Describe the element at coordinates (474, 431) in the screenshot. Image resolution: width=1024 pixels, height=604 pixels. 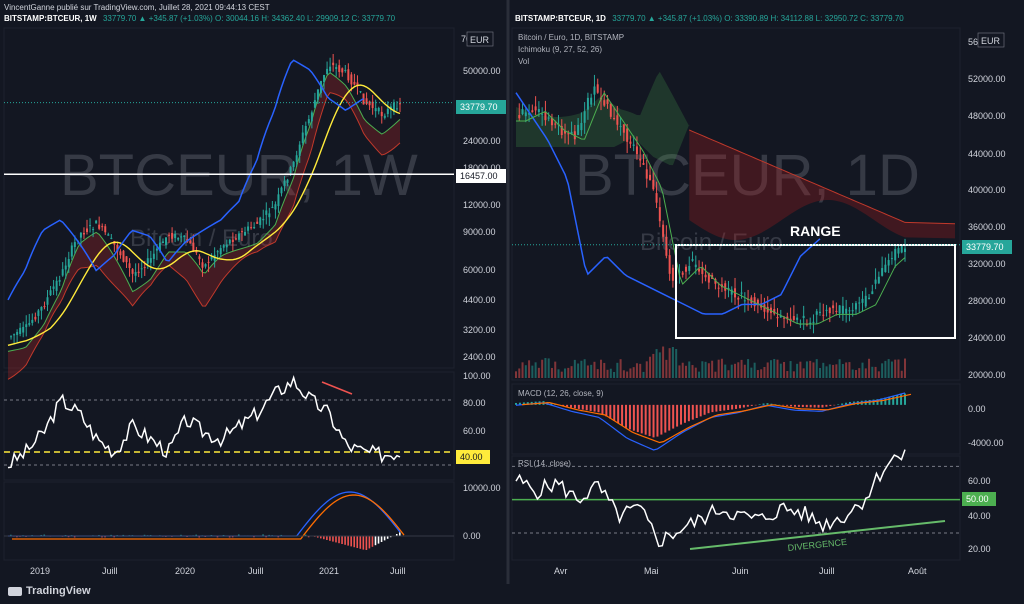
I see `left-rsi-tick: 60.00` at that location.